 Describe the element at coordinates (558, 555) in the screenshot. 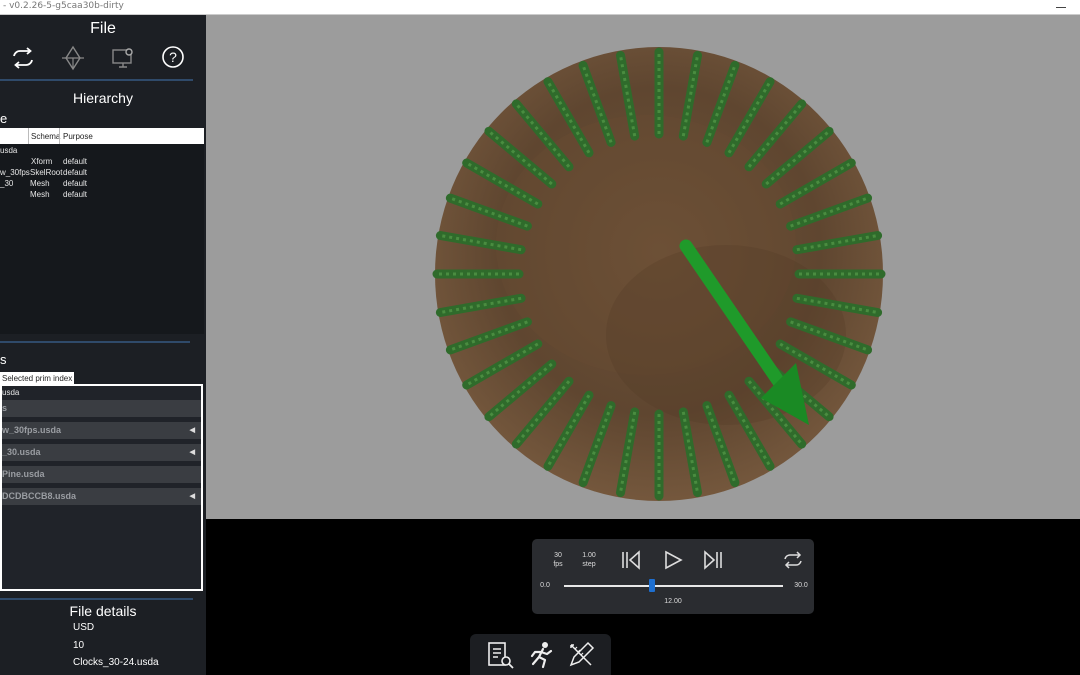

I see `fps-value: 30` at that location.